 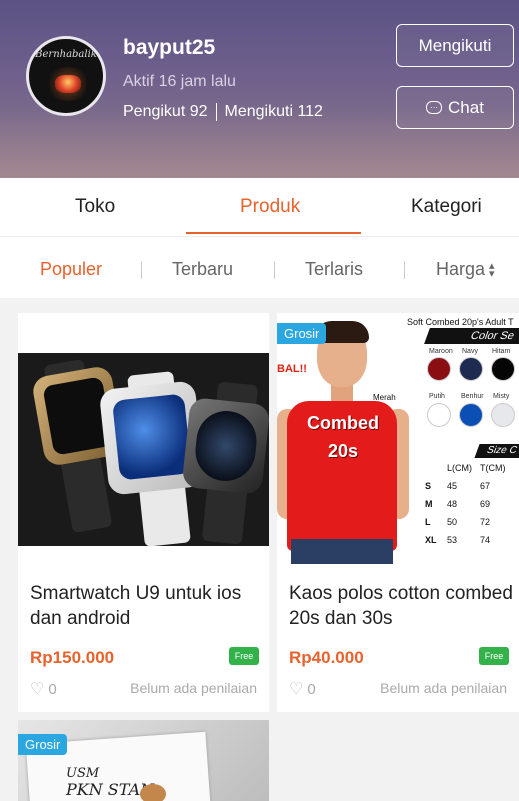 I want to click on size-cell: 74, so click(x=485, y=540).